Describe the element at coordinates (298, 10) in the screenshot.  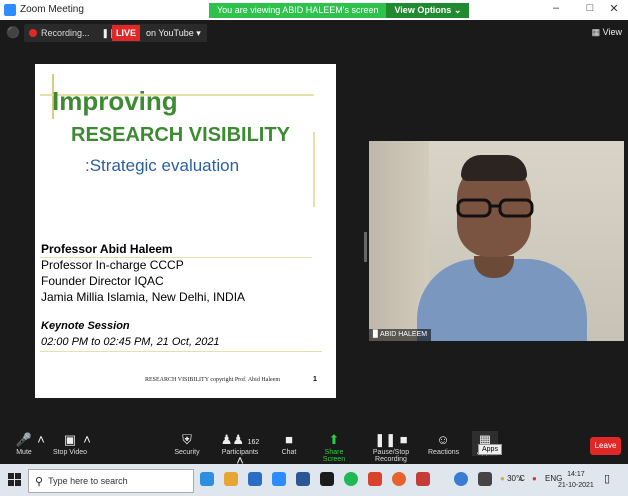
I see `viewing-screen-label: You are viewing ABID HALEEM's screen` at that location.